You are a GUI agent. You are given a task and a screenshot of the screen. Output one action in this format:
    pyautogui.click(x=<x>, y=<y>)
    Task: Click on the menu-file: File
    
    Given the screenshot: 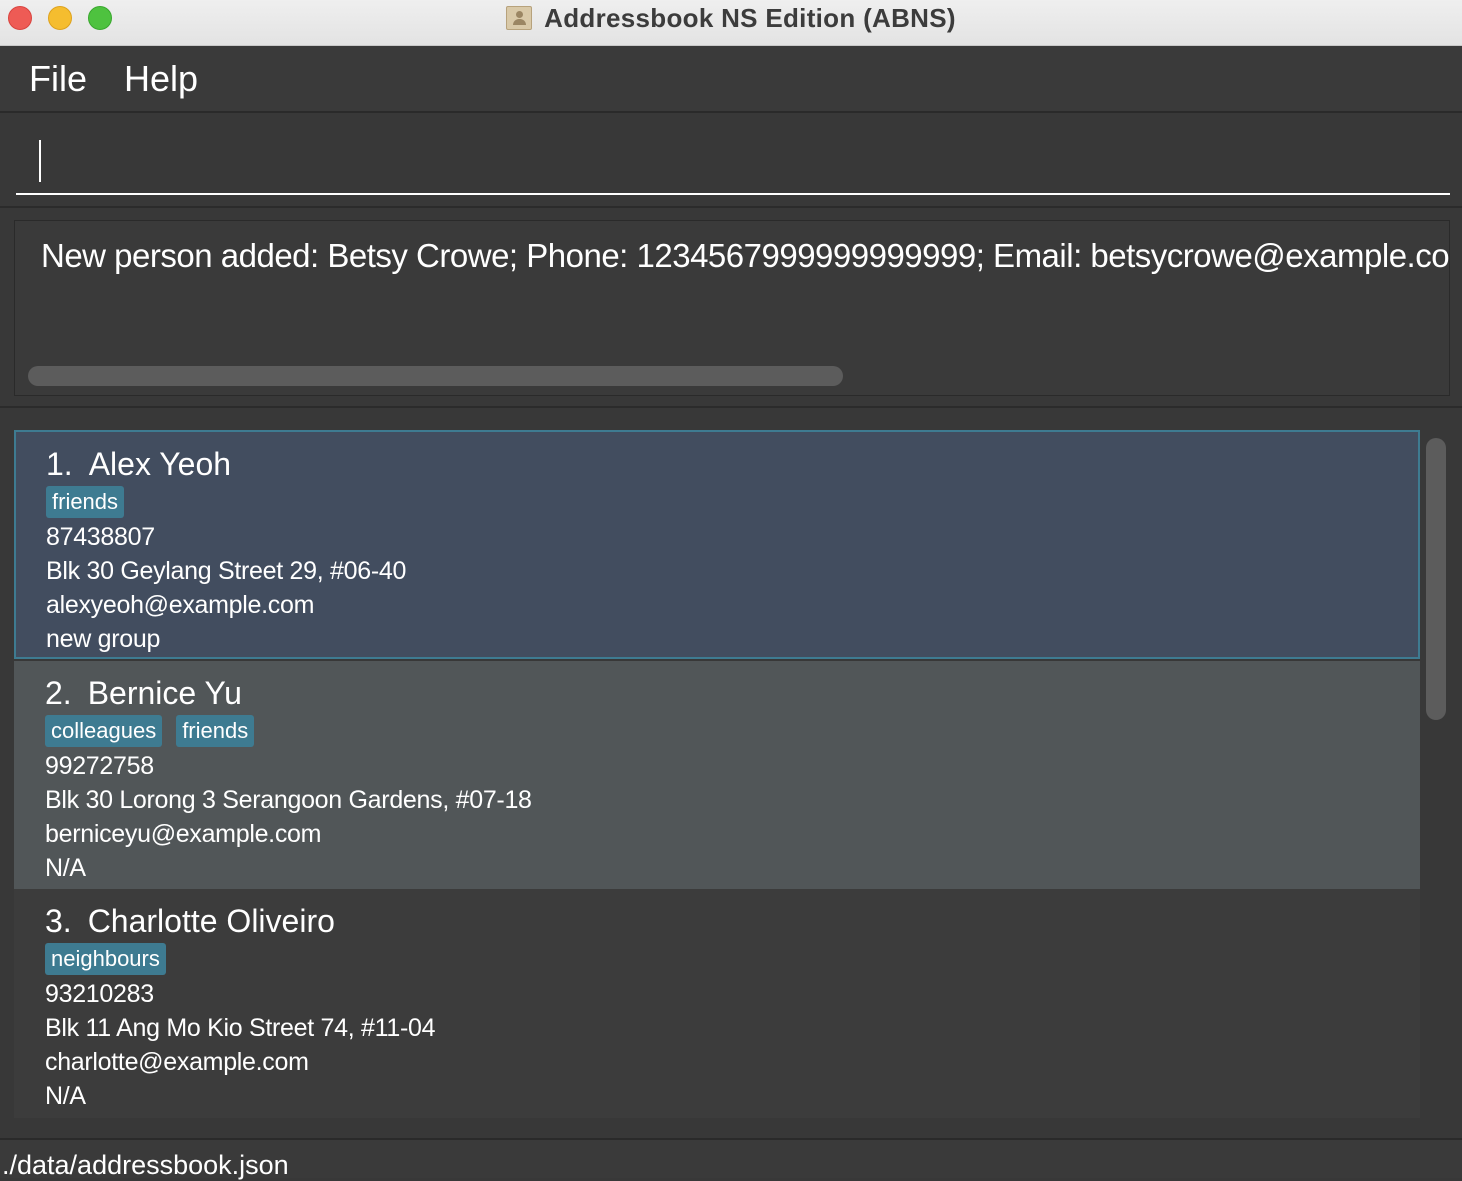 What is the action you would take?
    pyautogui.click(x=58, y=79)
    